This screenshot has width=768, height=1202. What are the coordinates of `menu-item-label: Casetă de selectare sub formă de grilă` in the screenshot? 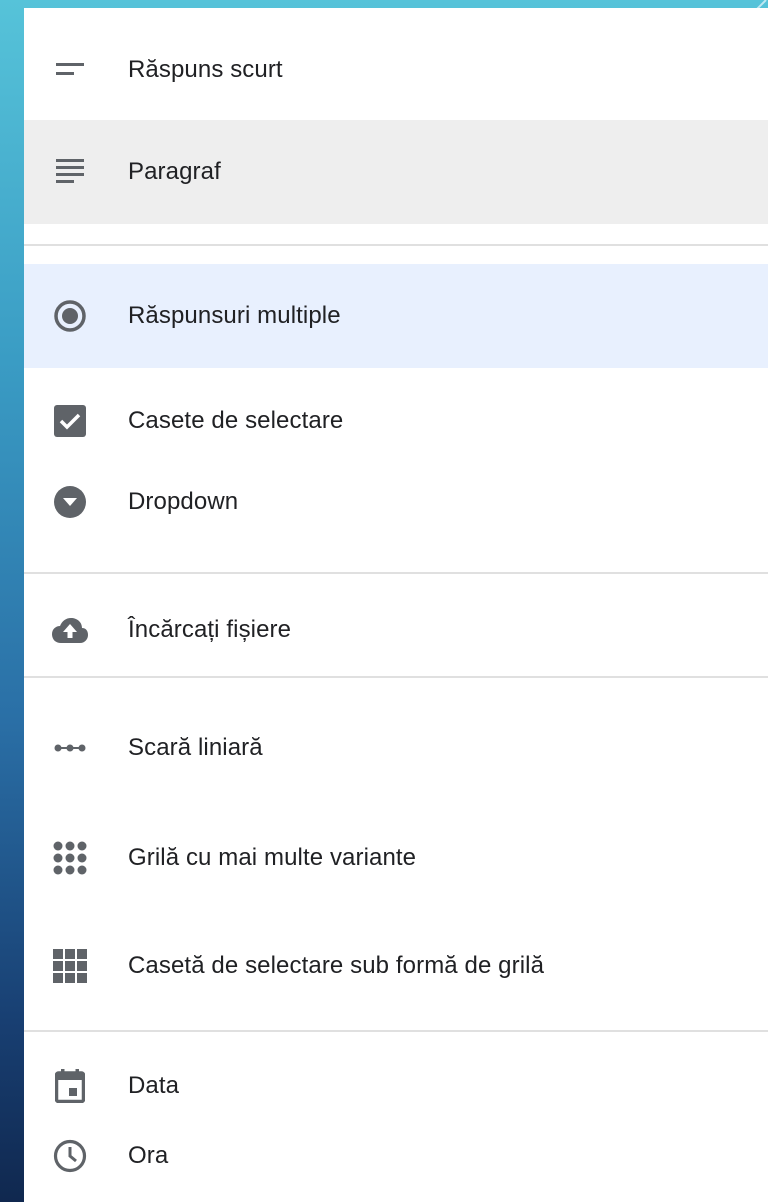 It's located at (336, 965).